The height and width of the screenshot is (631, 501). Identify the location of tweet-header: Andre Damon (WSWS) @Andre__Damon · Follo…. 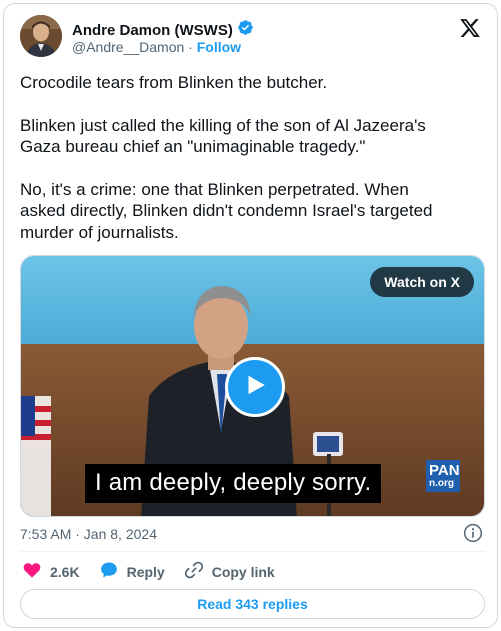
(251, 39).